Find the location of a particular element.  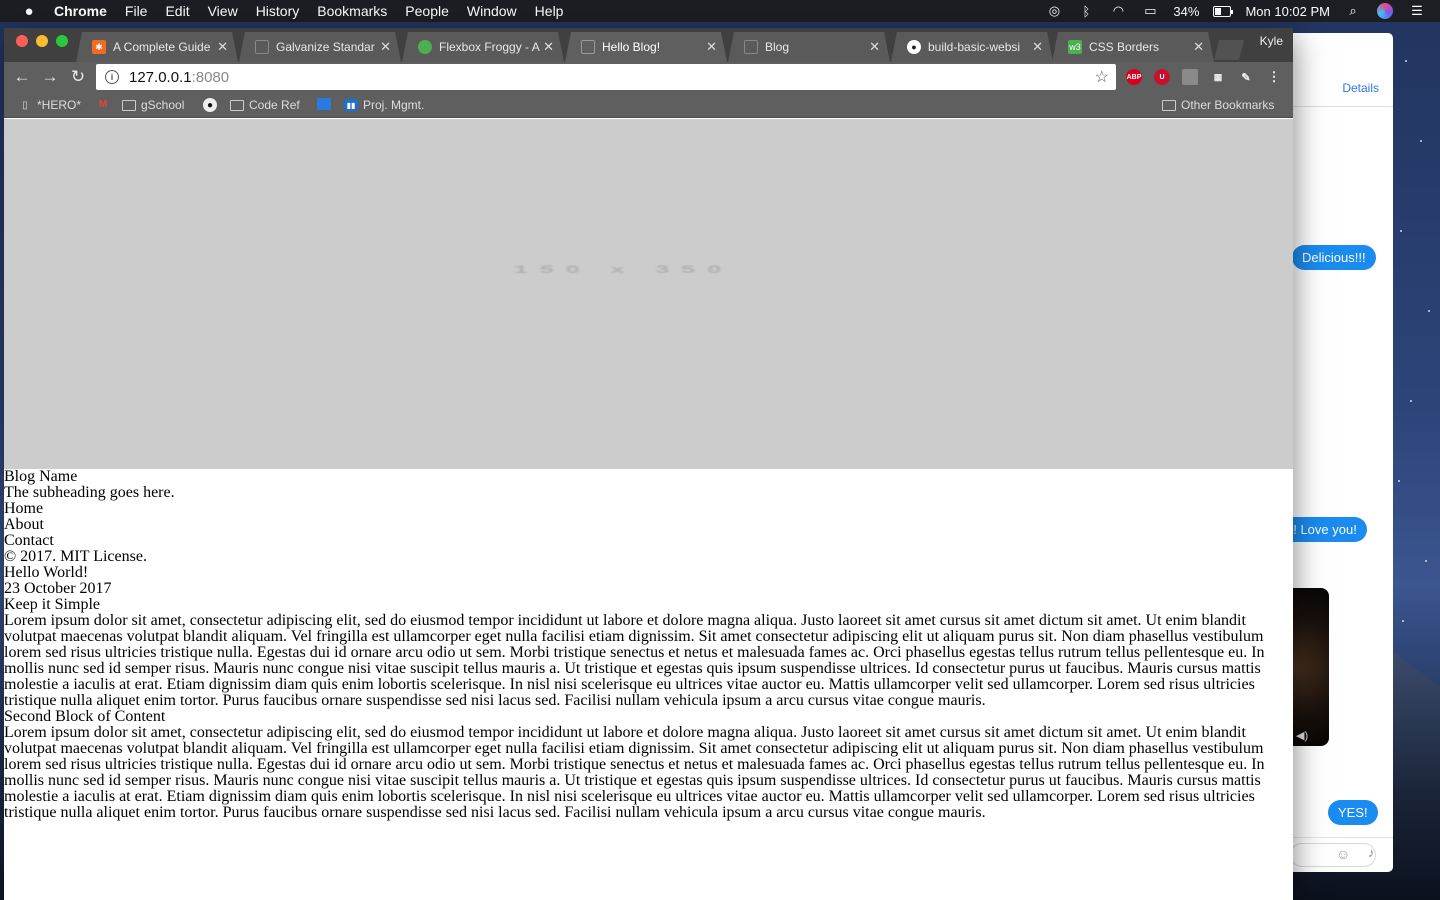

hero-placeholder-text: 150 x 350 is located at coordinates (623, 269).